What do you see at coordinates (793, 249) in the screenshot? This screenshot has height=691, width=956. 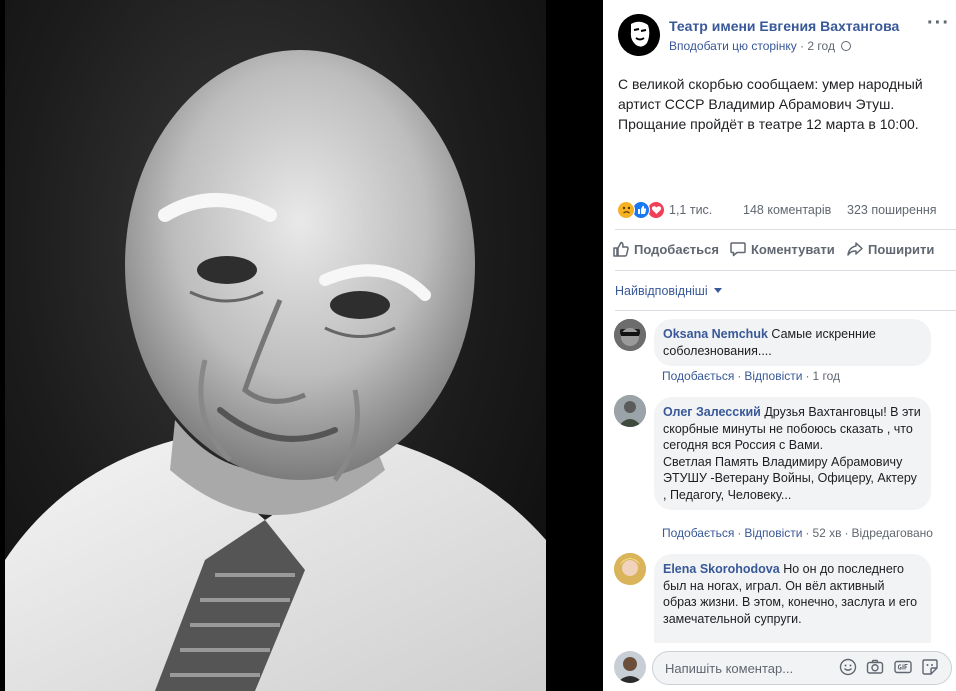 I see `comment-label: Коментувати` at bounding box center [793, 249].